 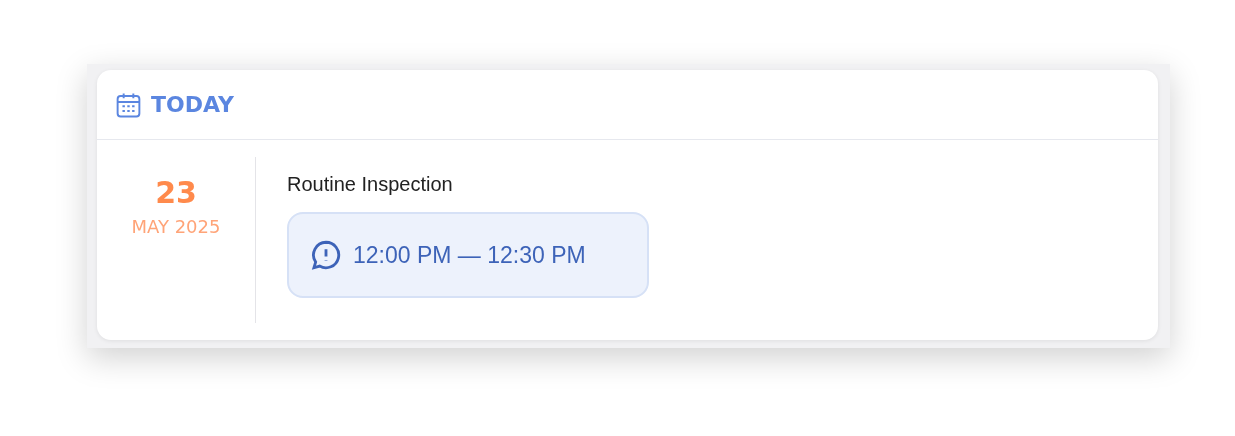 What do you see at coordinates (370, 184) in the screenshot?
I see `event-title: Routine Inspection` at bounding box center [370, 184].